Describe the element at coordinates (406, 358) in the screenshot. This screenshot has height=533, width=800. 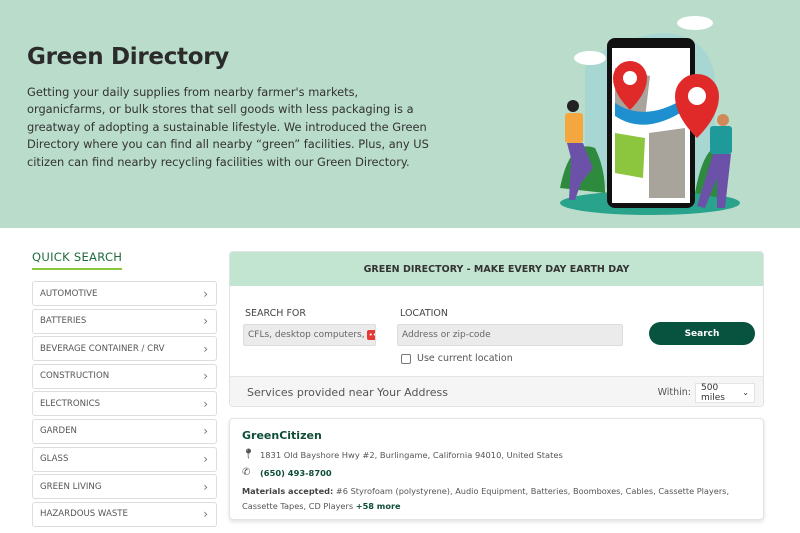
I see `checkbox-icon` at that location.